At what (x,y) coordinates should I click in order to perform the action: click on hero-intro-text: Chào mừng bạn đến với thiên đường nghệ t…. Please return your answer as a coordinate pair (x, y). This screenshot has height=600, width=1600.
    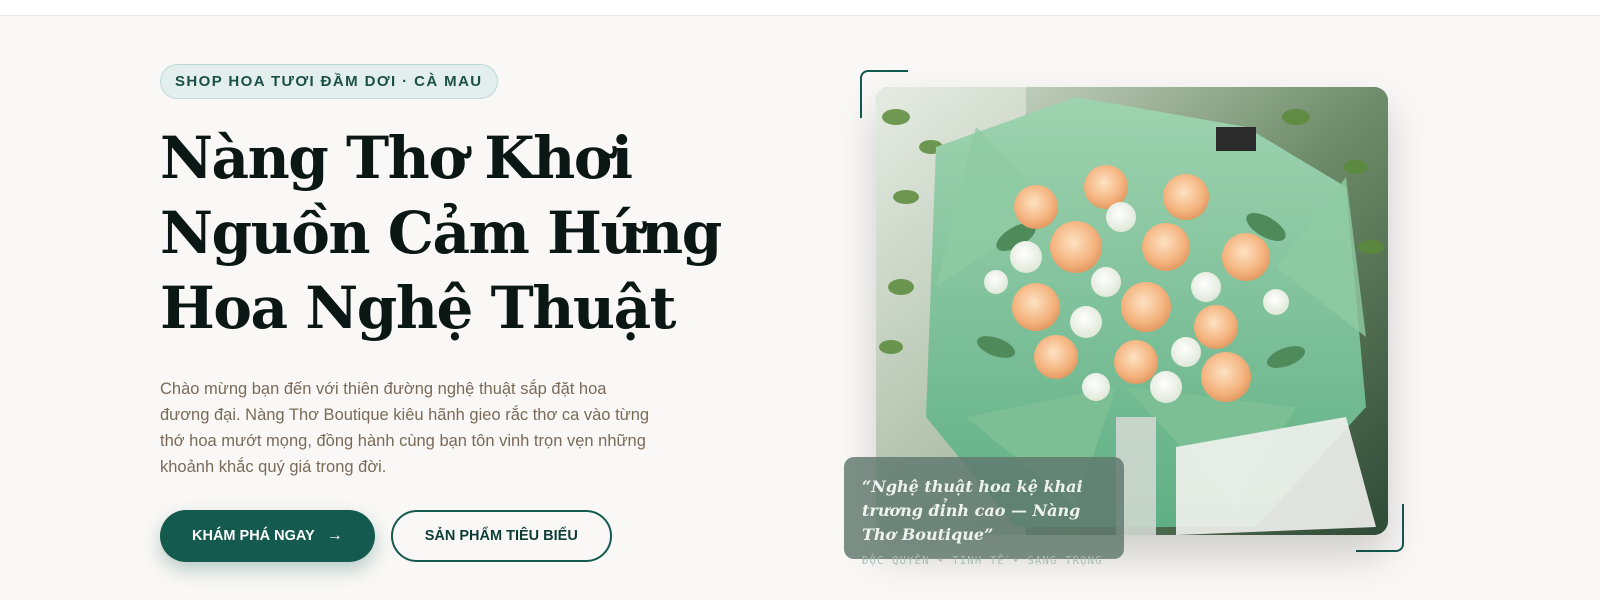
    Looking at the image, I should click on (405, 428).